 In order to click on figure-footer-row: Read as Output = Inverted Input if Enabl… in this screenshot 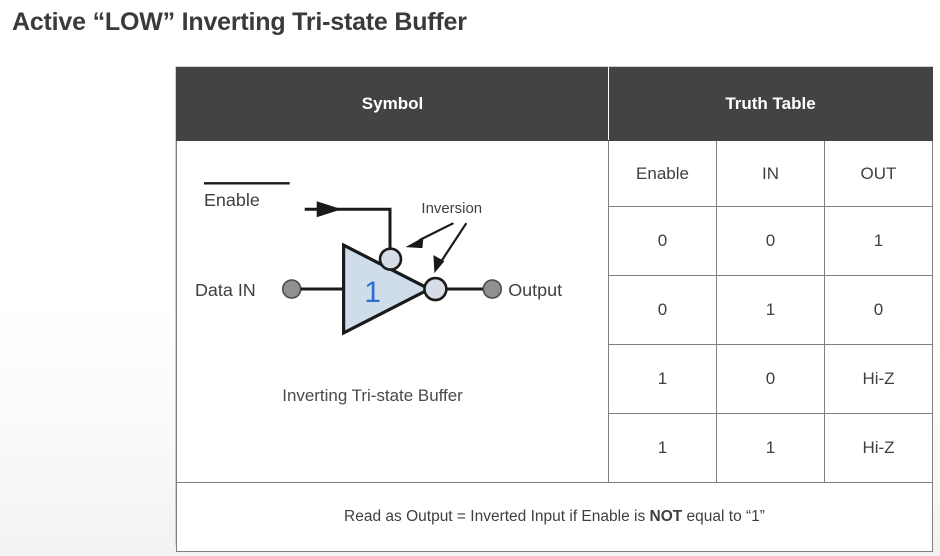, I will do `click(554, 517)`.